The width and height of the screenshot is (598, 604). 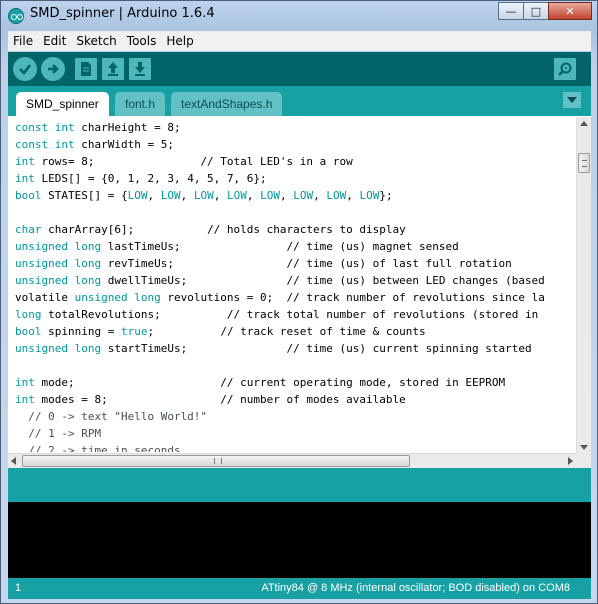 What do you see at coordinates (299, 101) in the screenshot?
I see `tab-bar: SMD_spinner font.h textAndShapes.h` at bounding box center [299, 101].